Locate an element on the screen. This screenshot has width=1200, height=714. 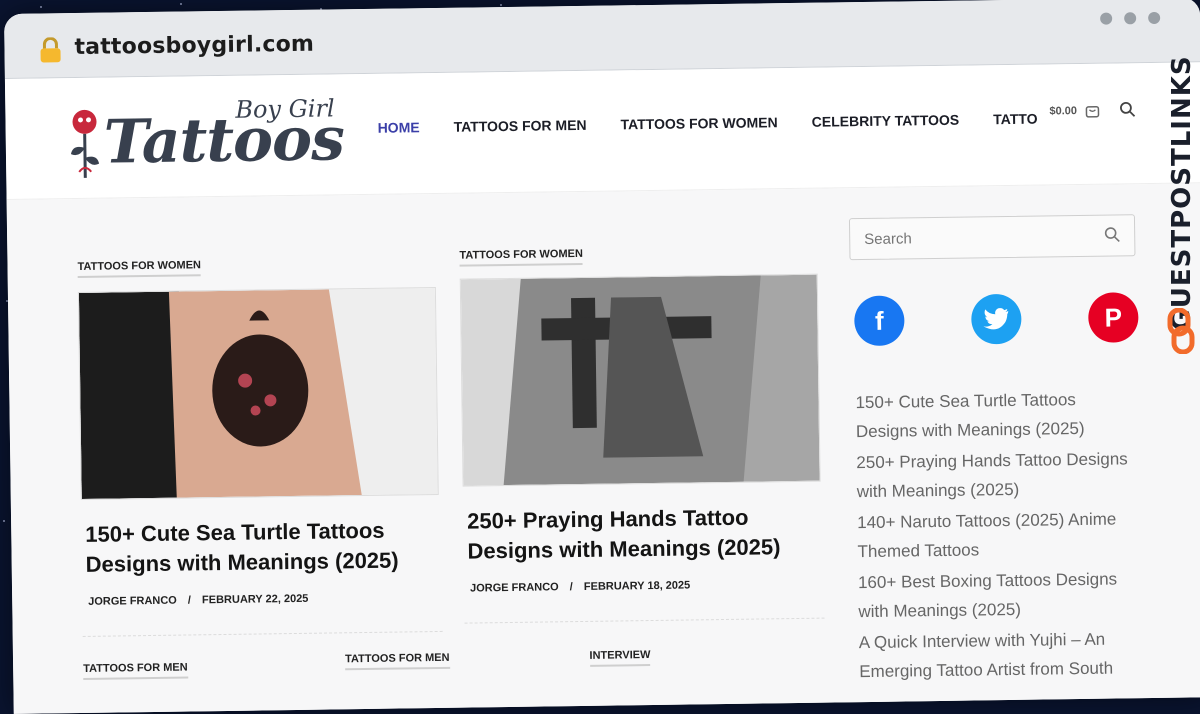
nav-item-celebrity-tattoos: CELEBRITY TATTOOS is located at coordinates (886, 121).